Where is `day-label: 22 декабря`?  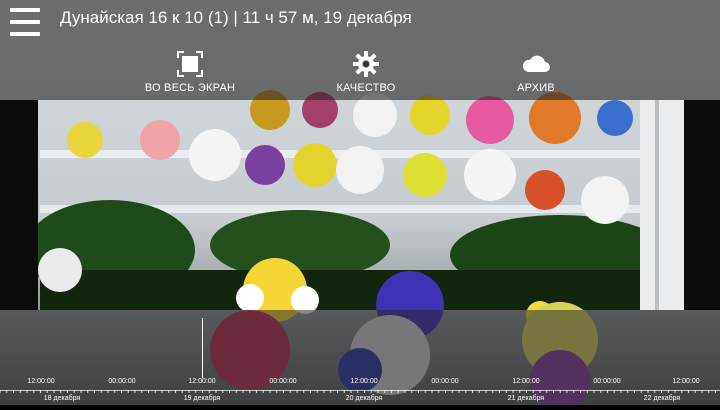 day-label: 22 декабря is located at coordinates (662, 398).